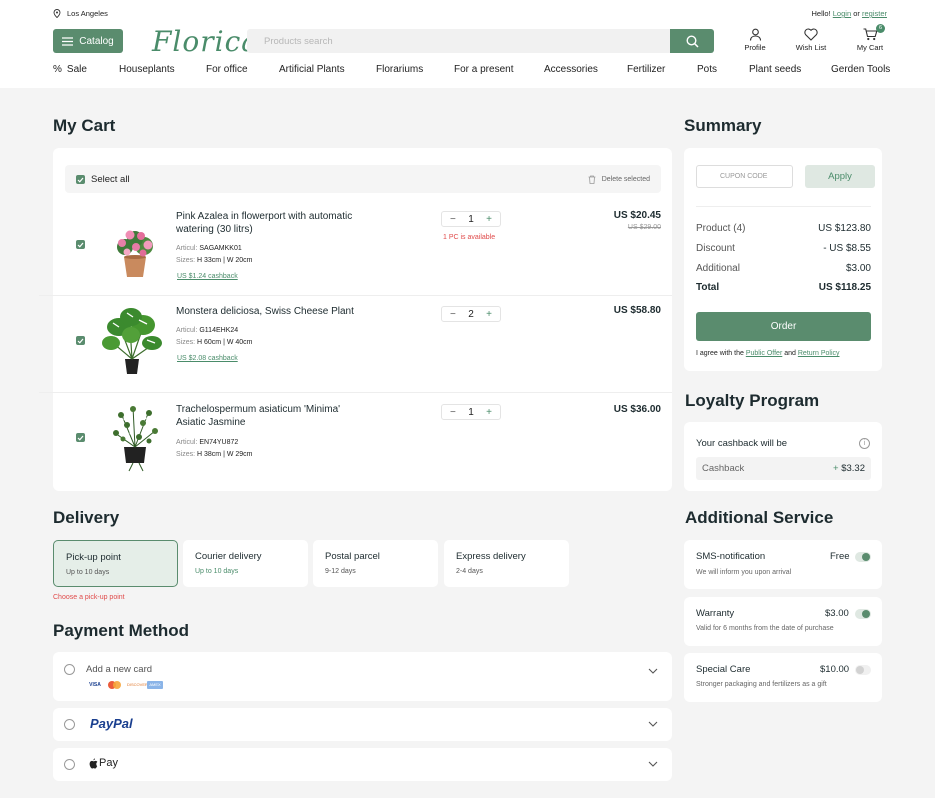 This screenshot has width=935, height=798. What do you see at coordinates (811, 40) in the screenshot?
I see `wishlist-button: Wish List` at bounding box center [811, 40].